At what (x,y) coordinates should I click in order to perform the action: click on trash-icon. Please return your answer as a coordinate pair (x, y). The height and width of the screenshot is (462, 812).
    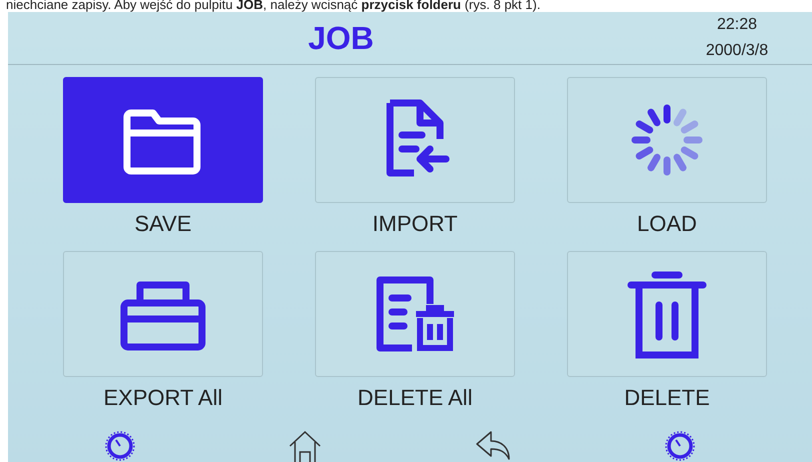
    Looking at the image, I should click on (667, 314).